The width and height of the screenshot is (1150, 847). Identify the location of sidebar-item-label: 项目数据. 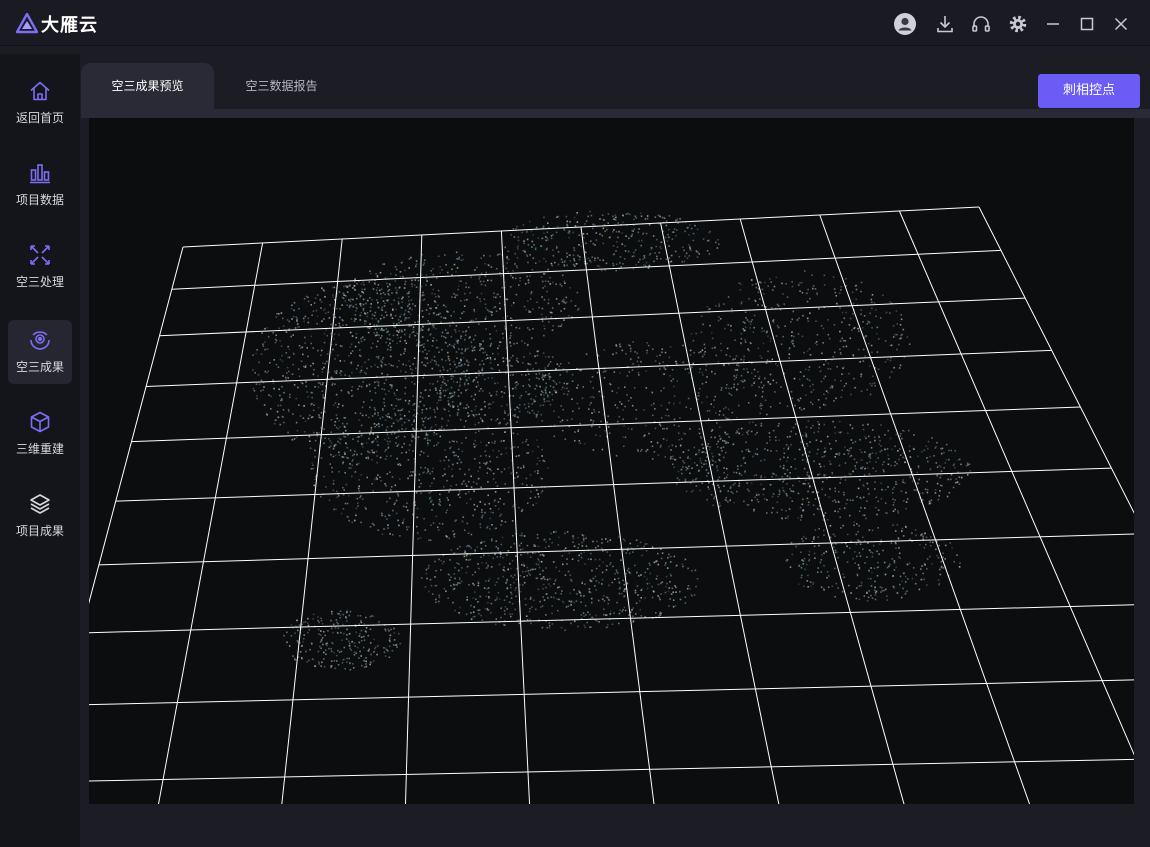
(39, 200).